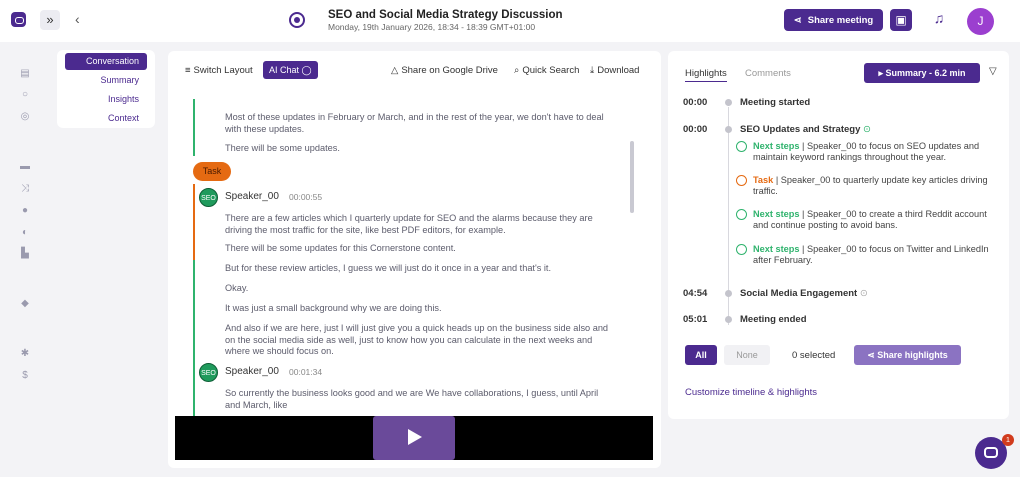 The height and width of the screenshot is (477, 1020). Describe the element at coordinates (706, 75) in the screenshot. I see `tab-highlights: Highlights` at that location.